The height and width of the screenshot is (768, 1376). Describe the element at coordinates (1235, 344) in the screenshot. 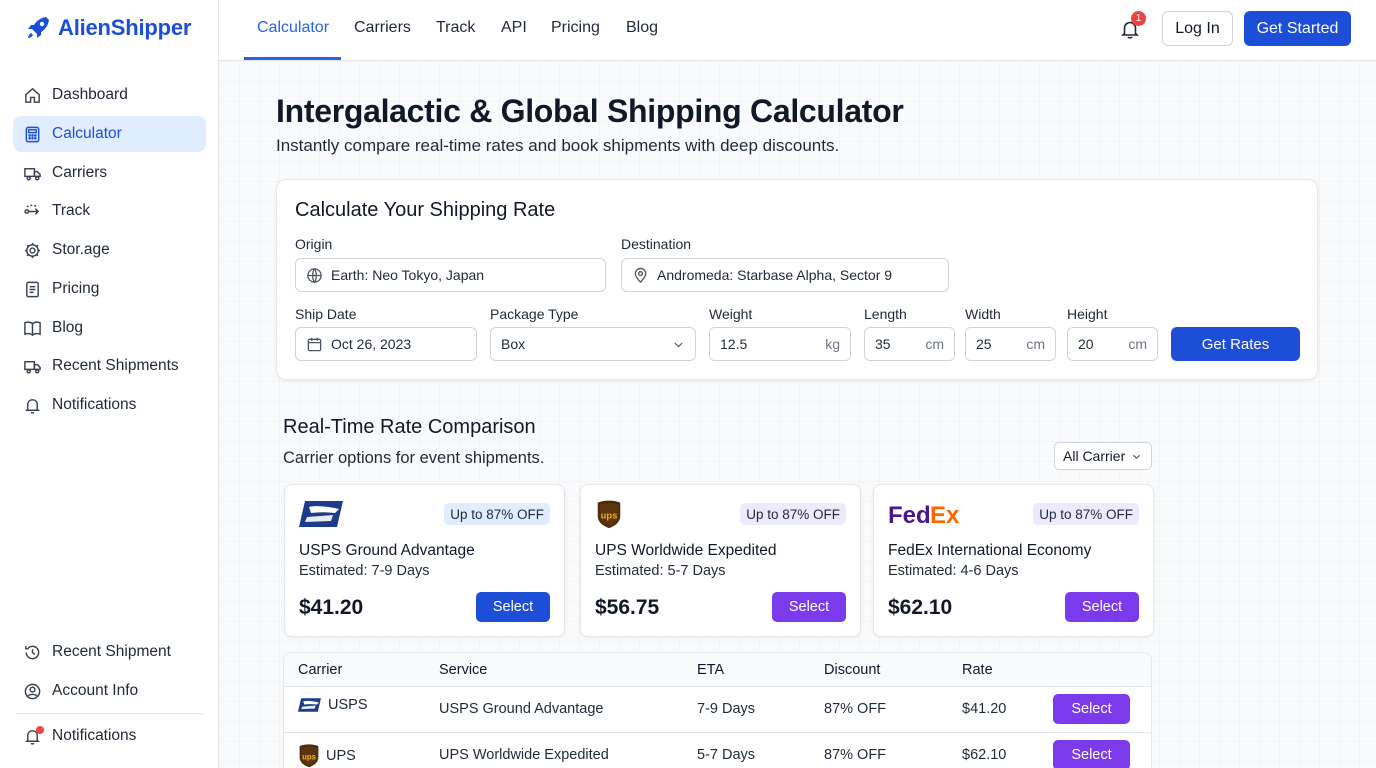

I see `get-rates-button: Get Rates` at that location.